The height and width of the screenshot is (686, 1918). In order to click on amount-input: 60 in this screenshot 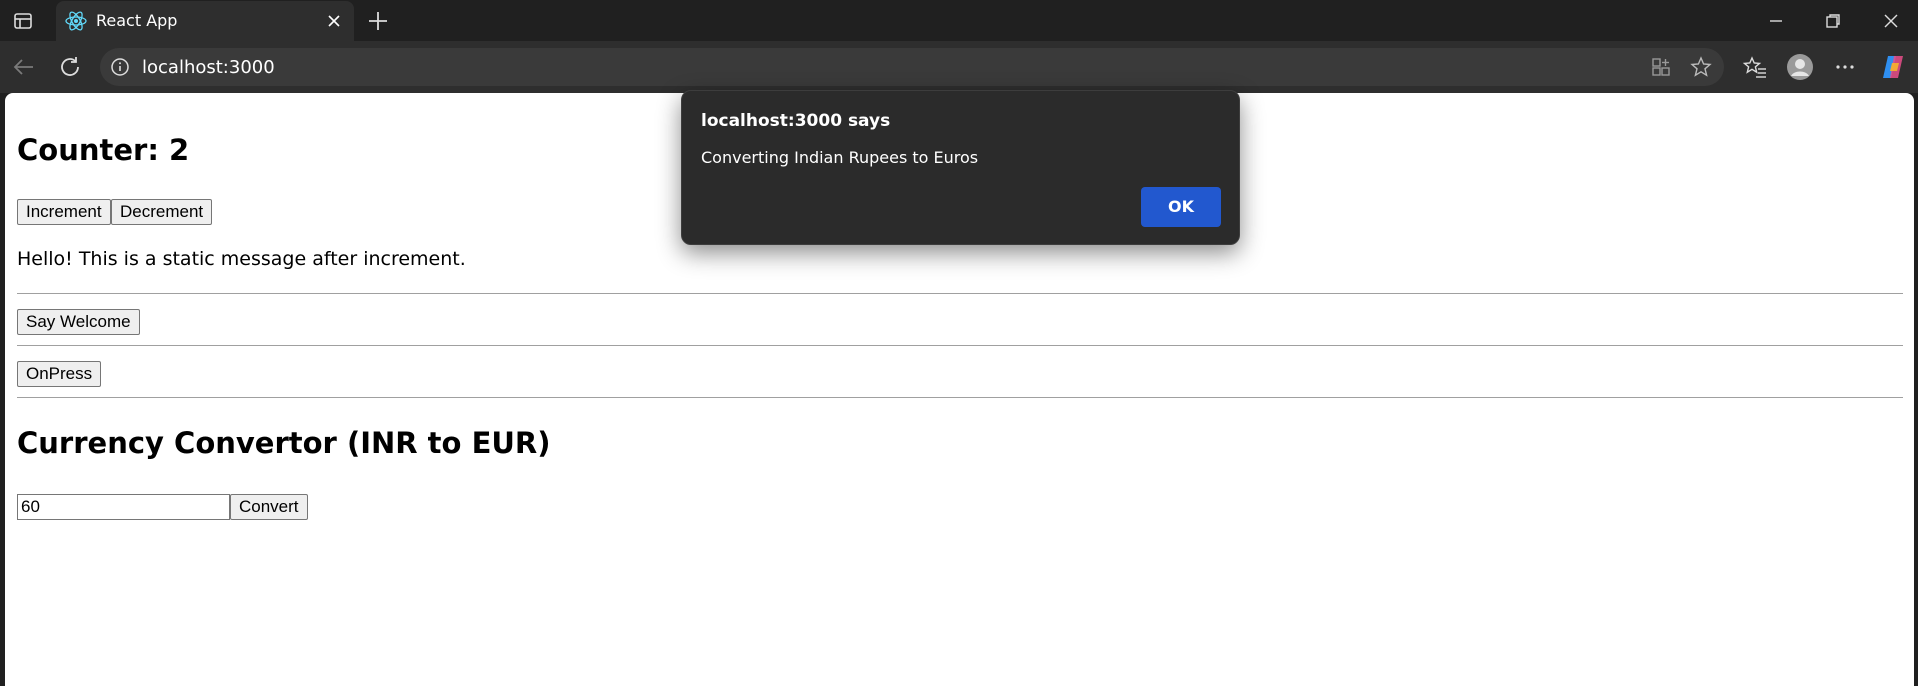, I will do `click(123, 507)`.